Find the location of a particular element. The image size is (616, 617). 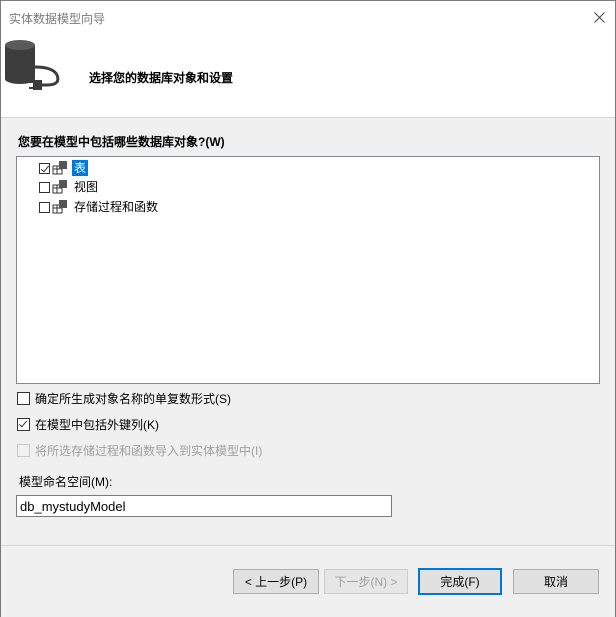

namespace-input is located at coordinates (204, 506).